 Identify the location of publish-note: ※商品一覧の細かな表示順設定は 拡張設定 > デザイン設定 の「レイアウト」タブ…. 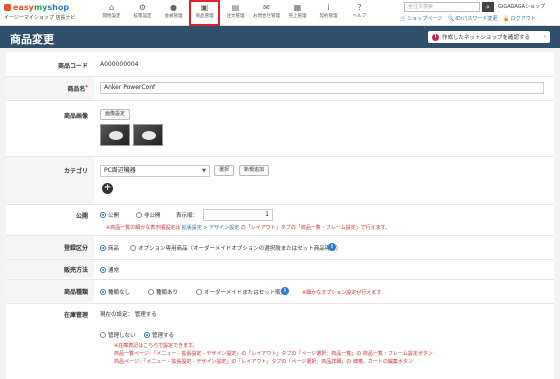
(248, 228).